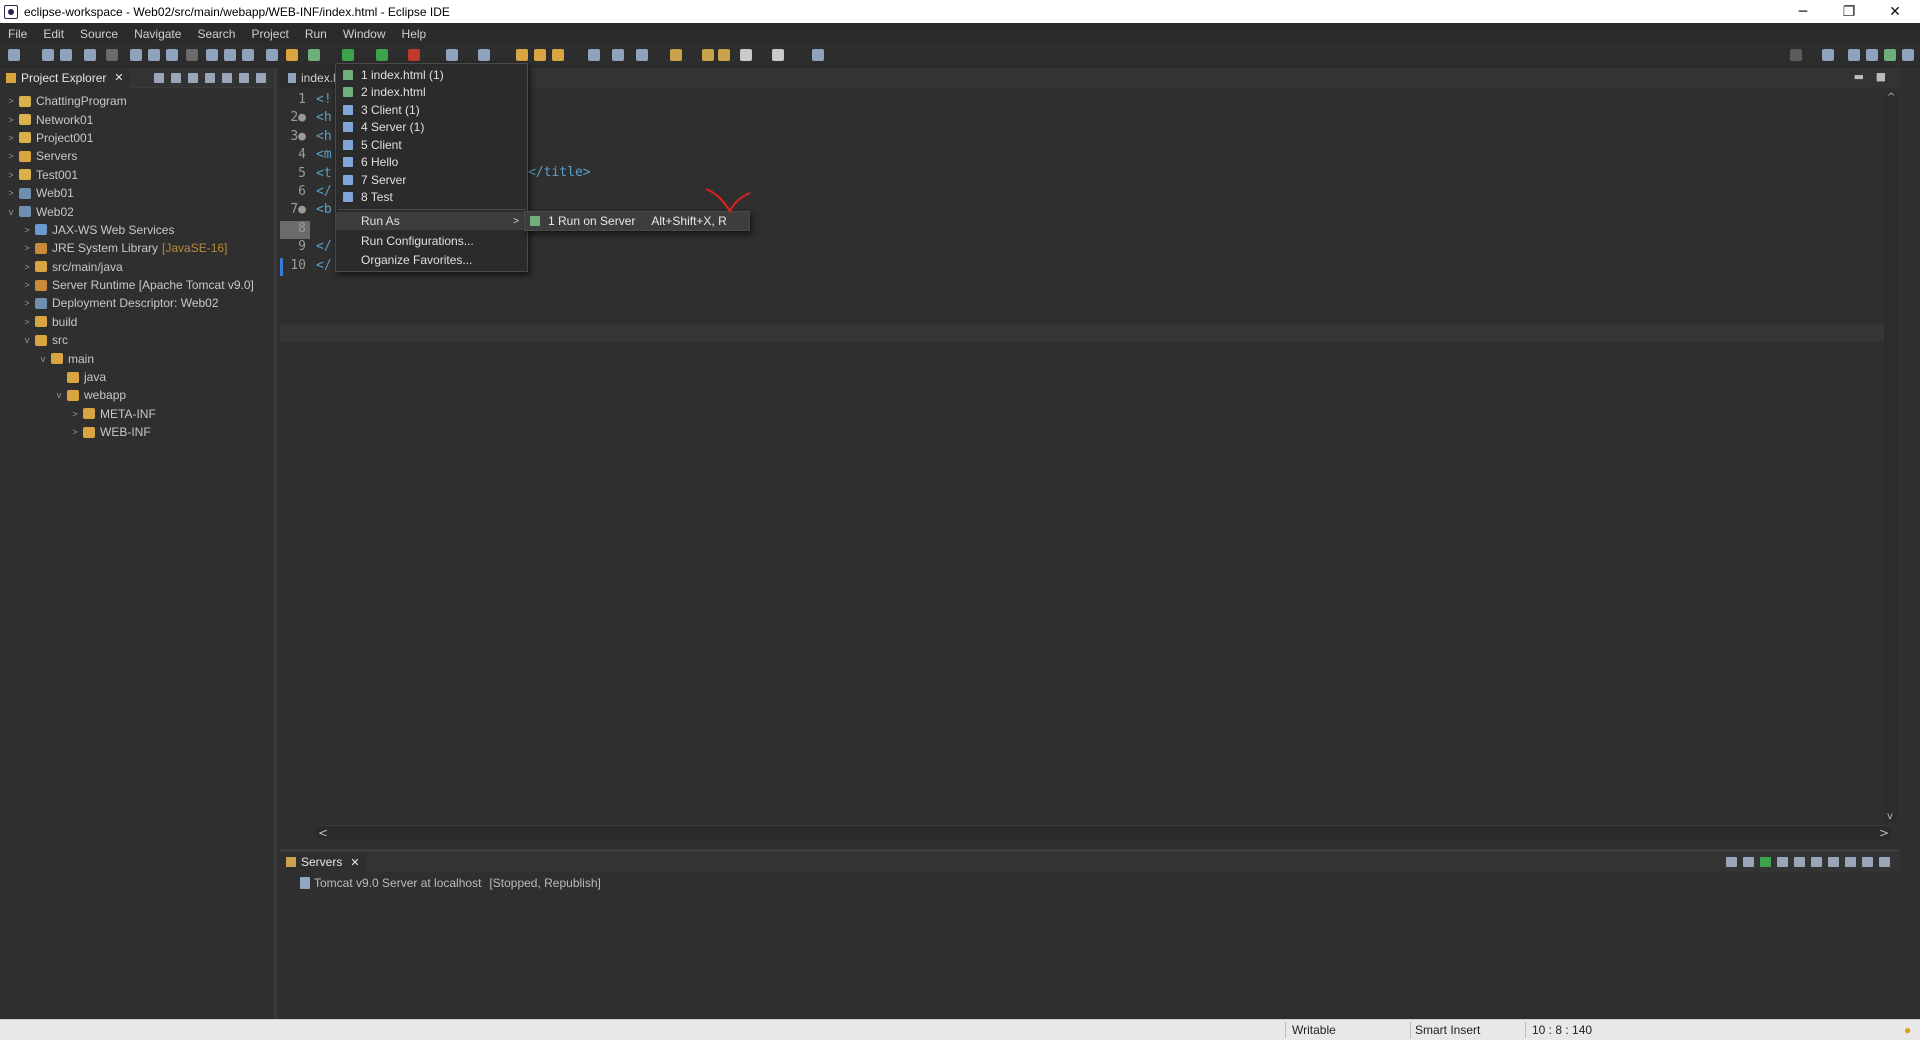  I want to click on open-task-icon, so click(540, 55).